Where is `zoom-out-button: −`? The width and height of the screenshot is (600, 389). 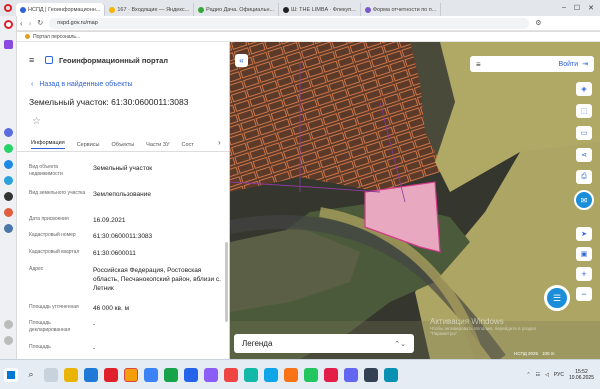 zoom-out-button: − is located at coordinates (584, 294).